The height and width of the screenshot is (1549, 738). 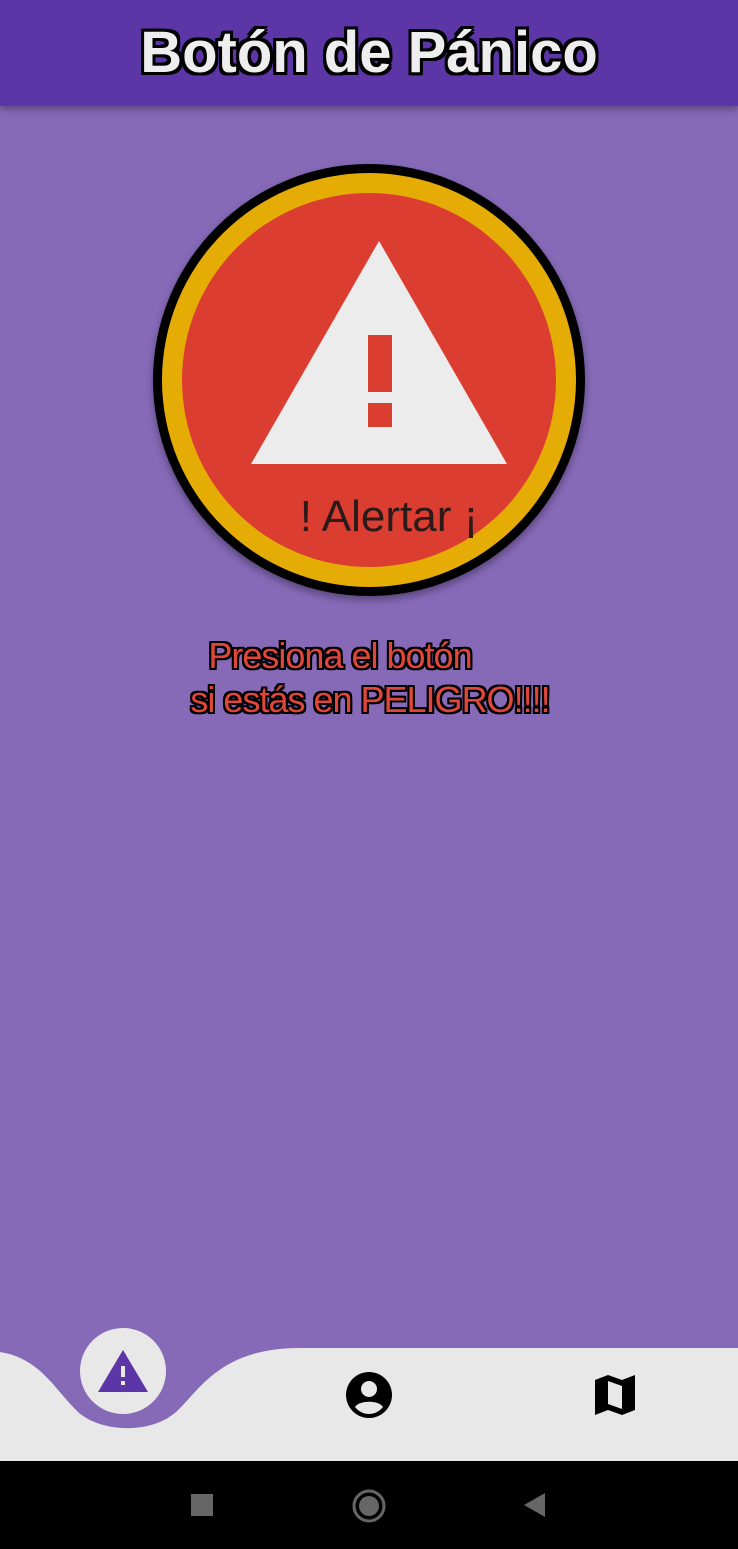 I want to click on recent-apps-icon, so click(x=202, y=1505).